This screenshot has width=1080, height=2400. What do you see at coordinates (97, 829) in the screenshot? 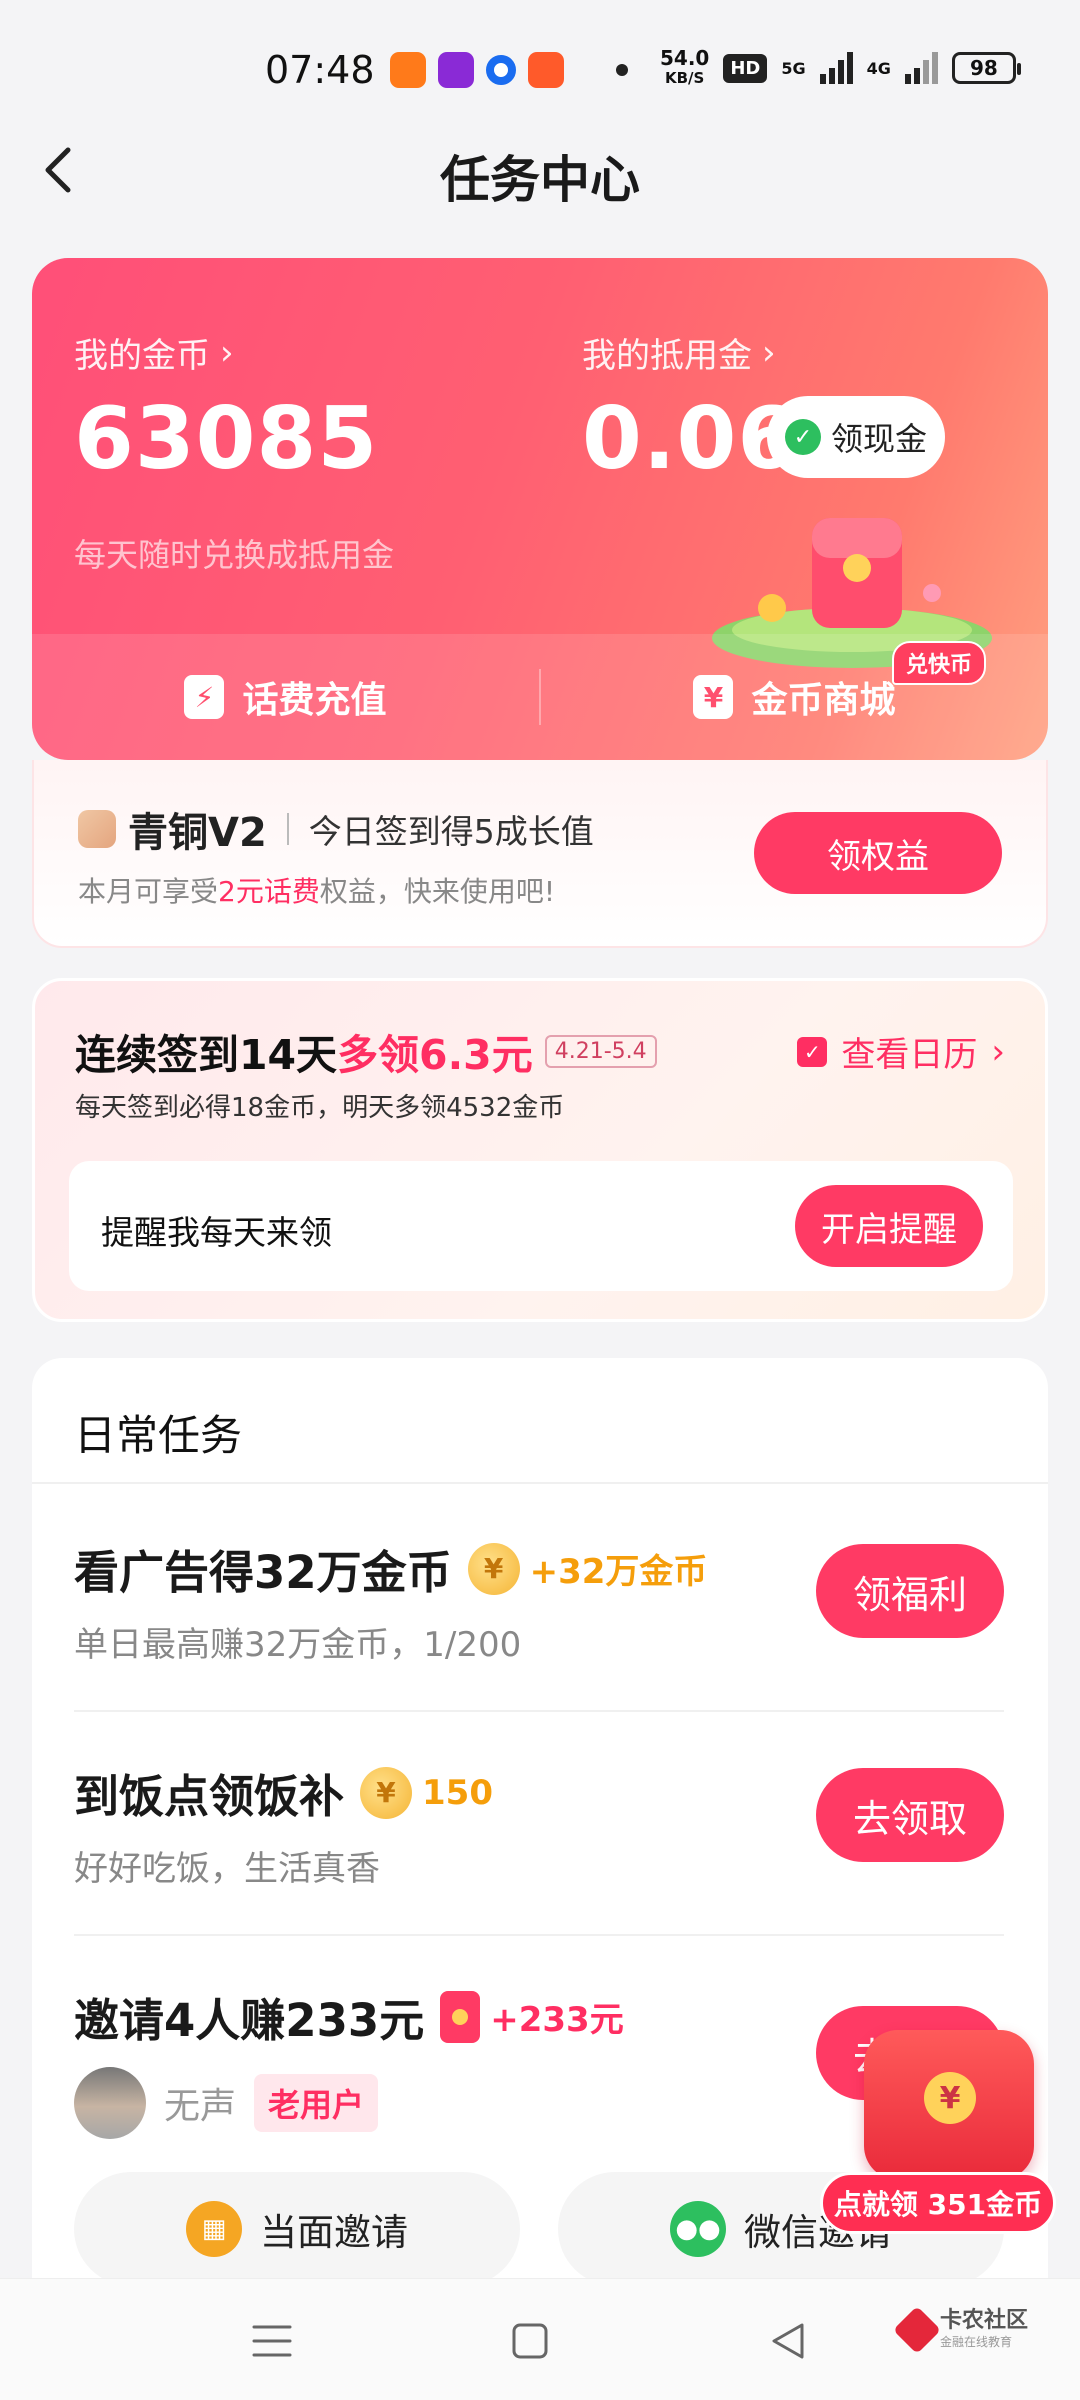
I see `bronze-level-icon` at bounding box center [97, 829].